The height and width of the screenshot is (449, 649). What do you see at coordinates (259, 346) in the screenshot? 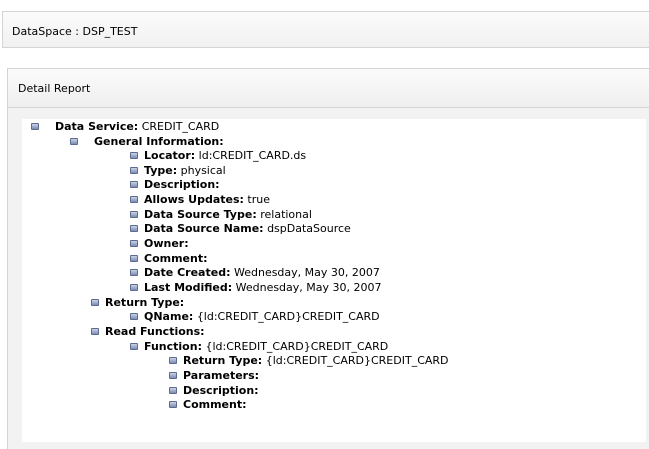
I see `tree-node-function: Function: {ld:CREDIT_CARD}CREDIT_CARD` at bounding box center [259, 346].